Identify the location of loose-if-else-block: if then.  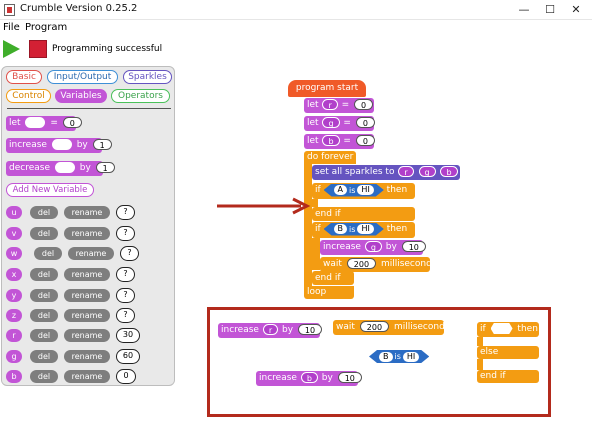
(508, 329).